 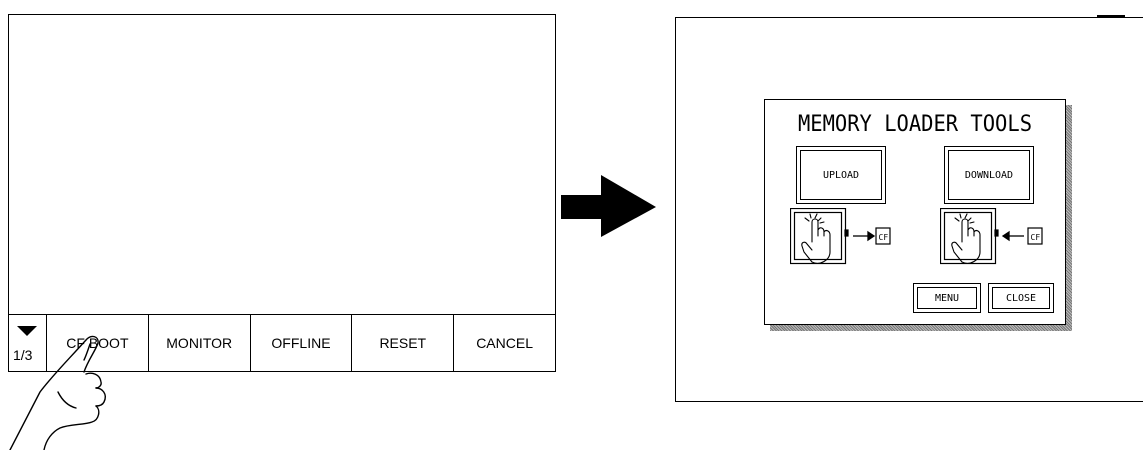 I want to click on download-touch-illustration: CF, so click(x=991, y=236).